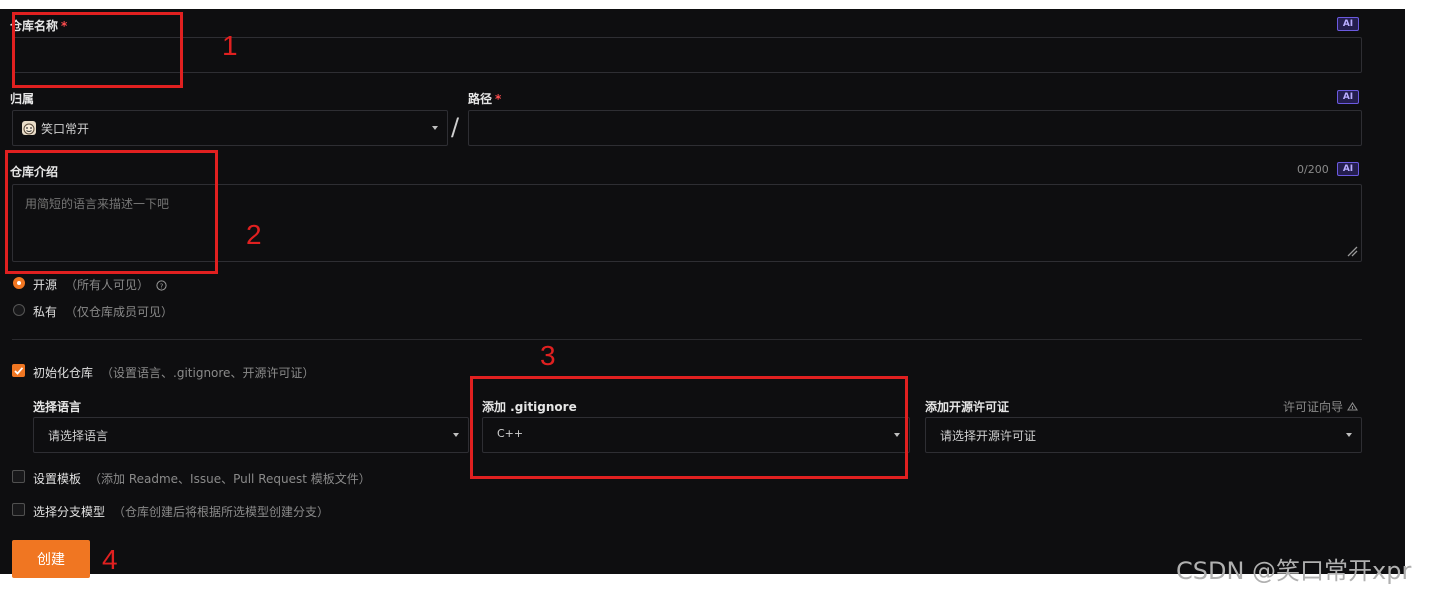  What do you see at coordinates (687, 55) in the screenshot?
I see `repo-name-input` at bounding box center [687, 55].